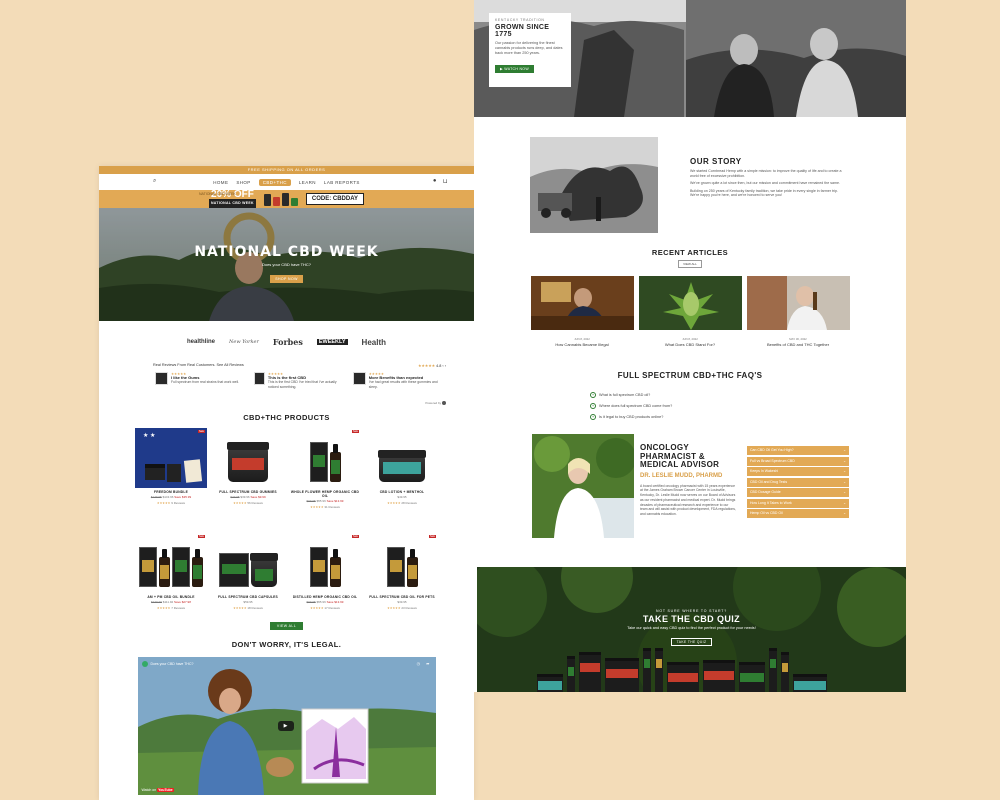 The image size is (1000, 800). Describe the element at coordinates (445, 181) in the screenshot. I see `cart-icon: ⊔` at that location.